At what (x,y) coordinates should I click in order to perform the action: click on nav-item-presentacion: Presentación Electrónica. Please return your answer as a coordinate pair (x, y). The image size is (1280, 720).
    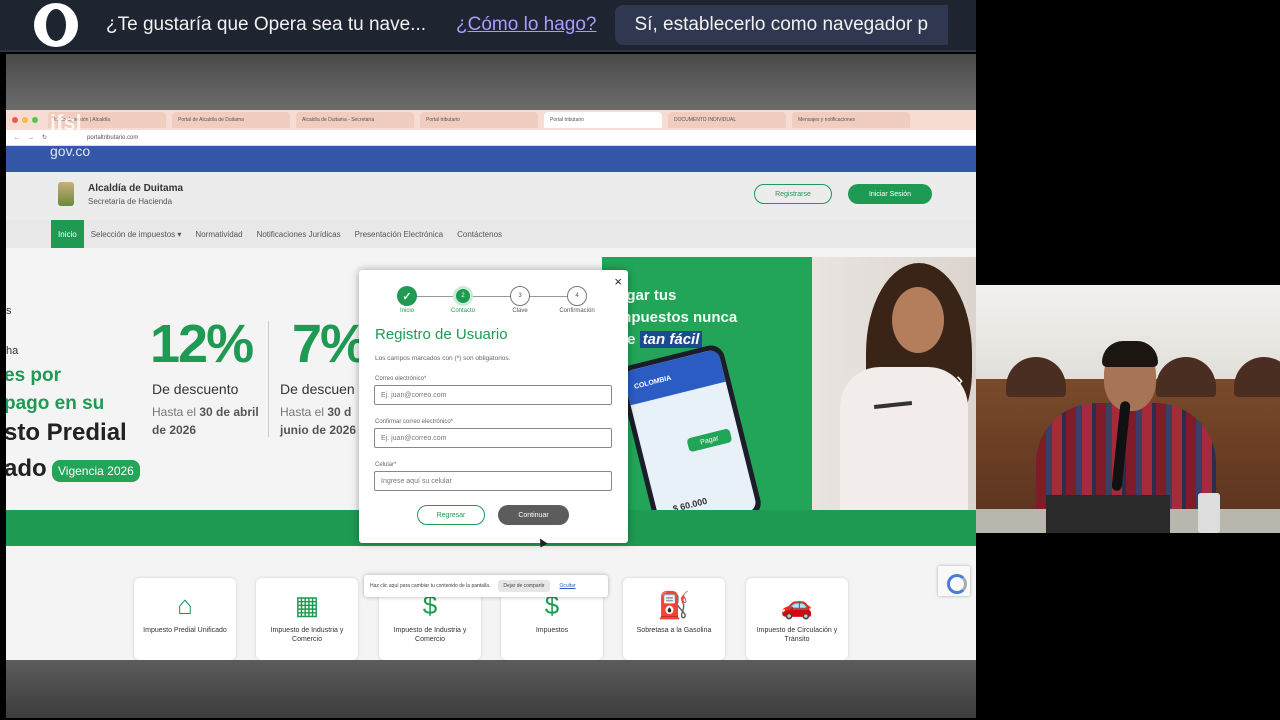
    Looking at the image, I should click on (399, 234).